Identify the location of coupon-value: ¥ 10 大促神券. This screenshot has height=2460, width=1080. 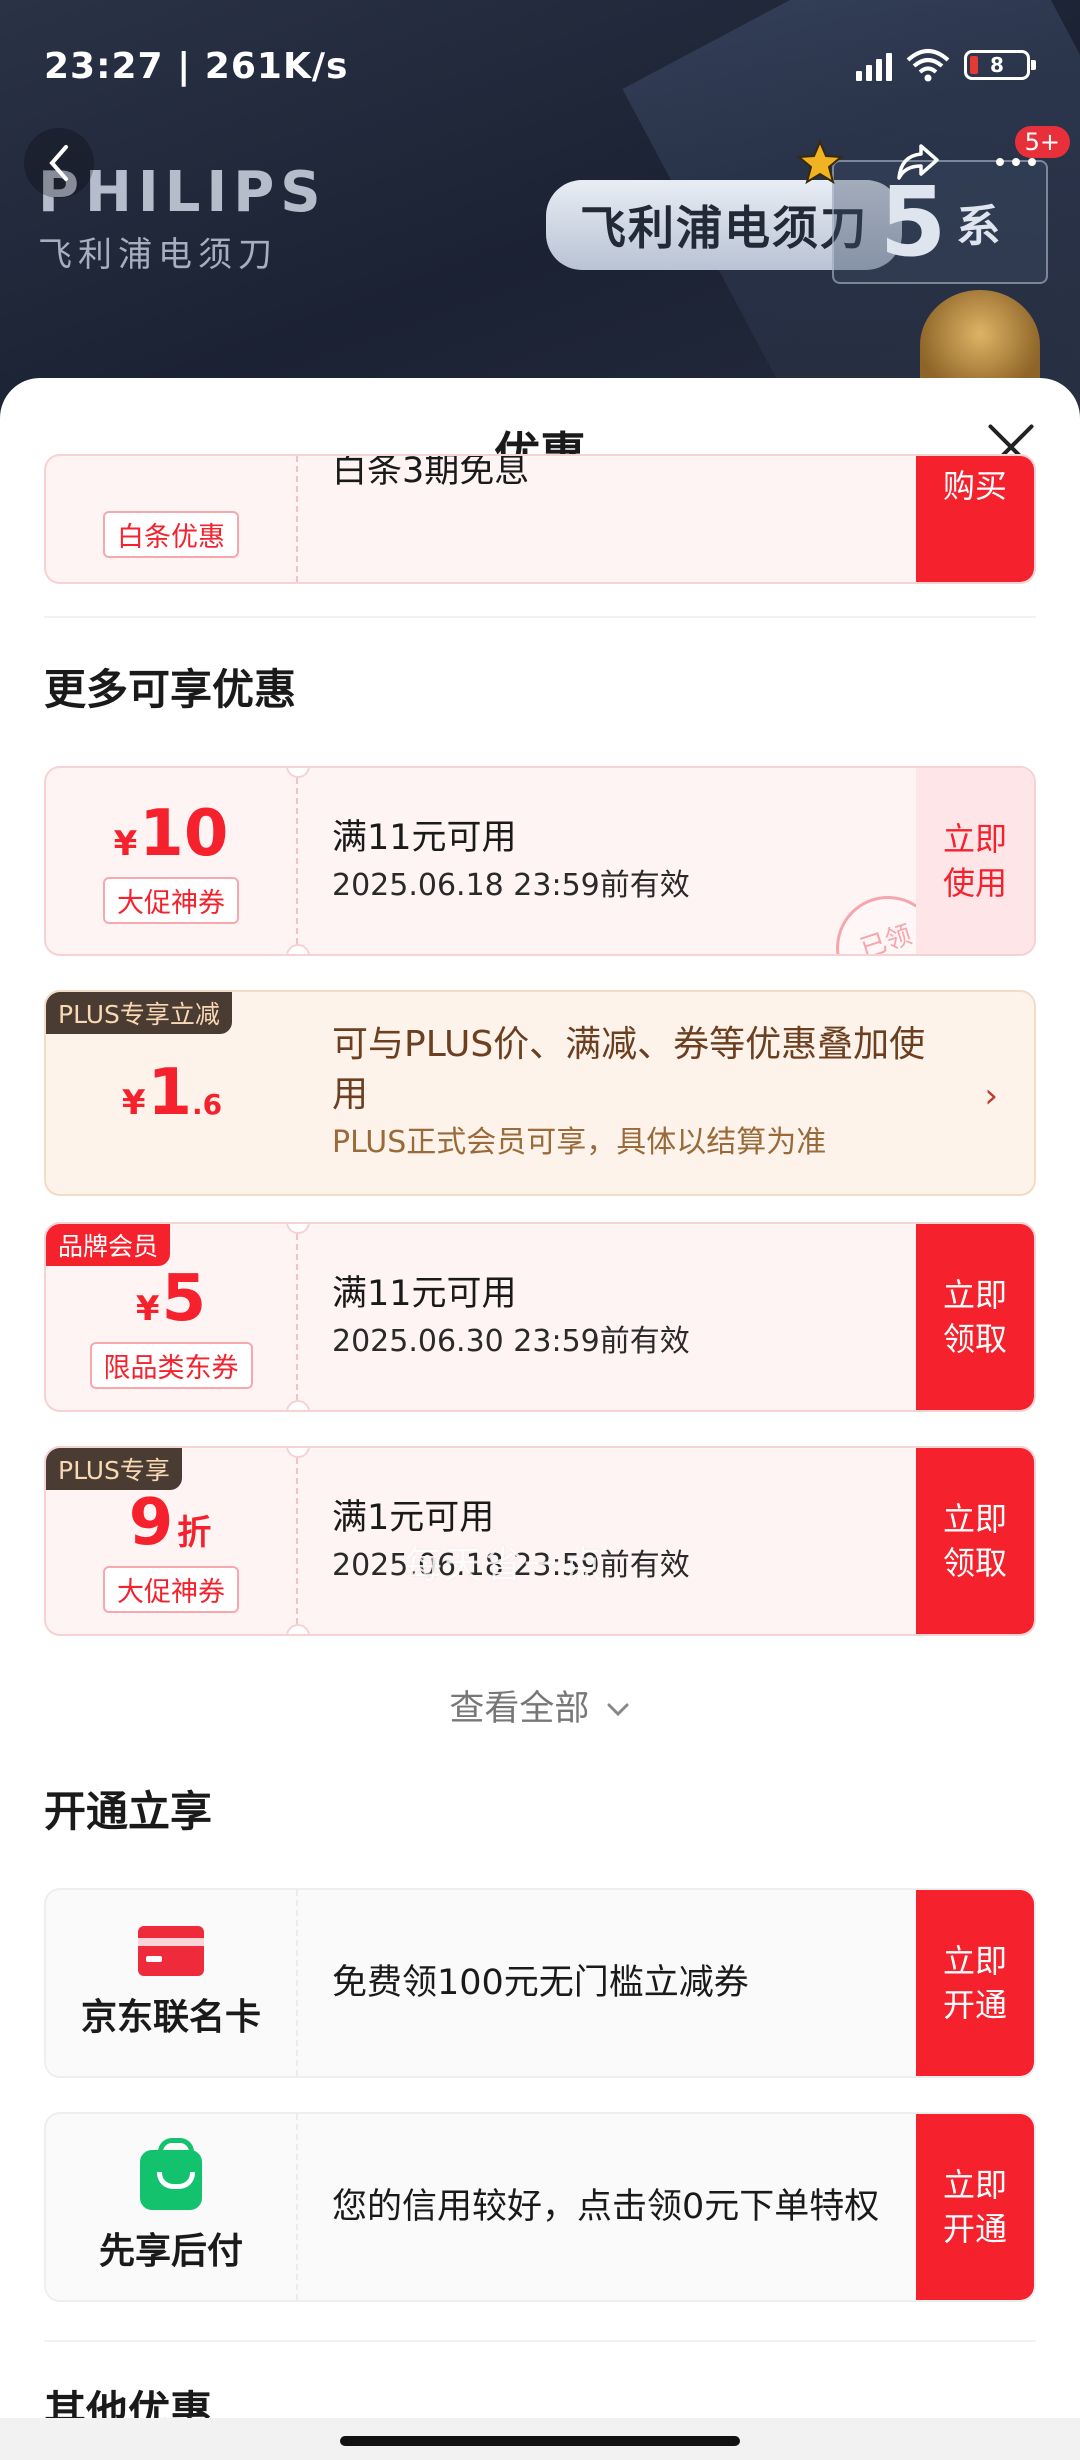
(172, 861).